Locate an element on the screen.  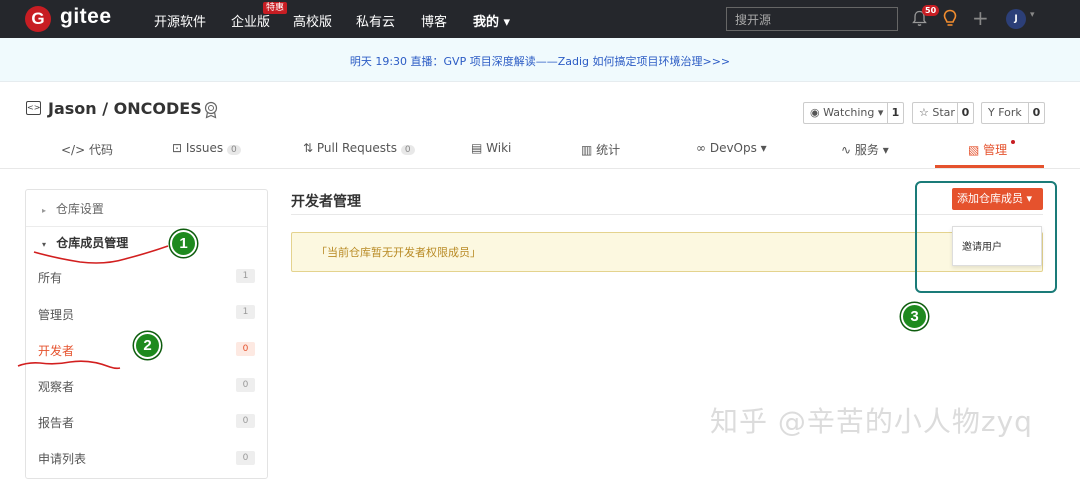
annotation-step-3: 3 is located at coordinates (914, 316).